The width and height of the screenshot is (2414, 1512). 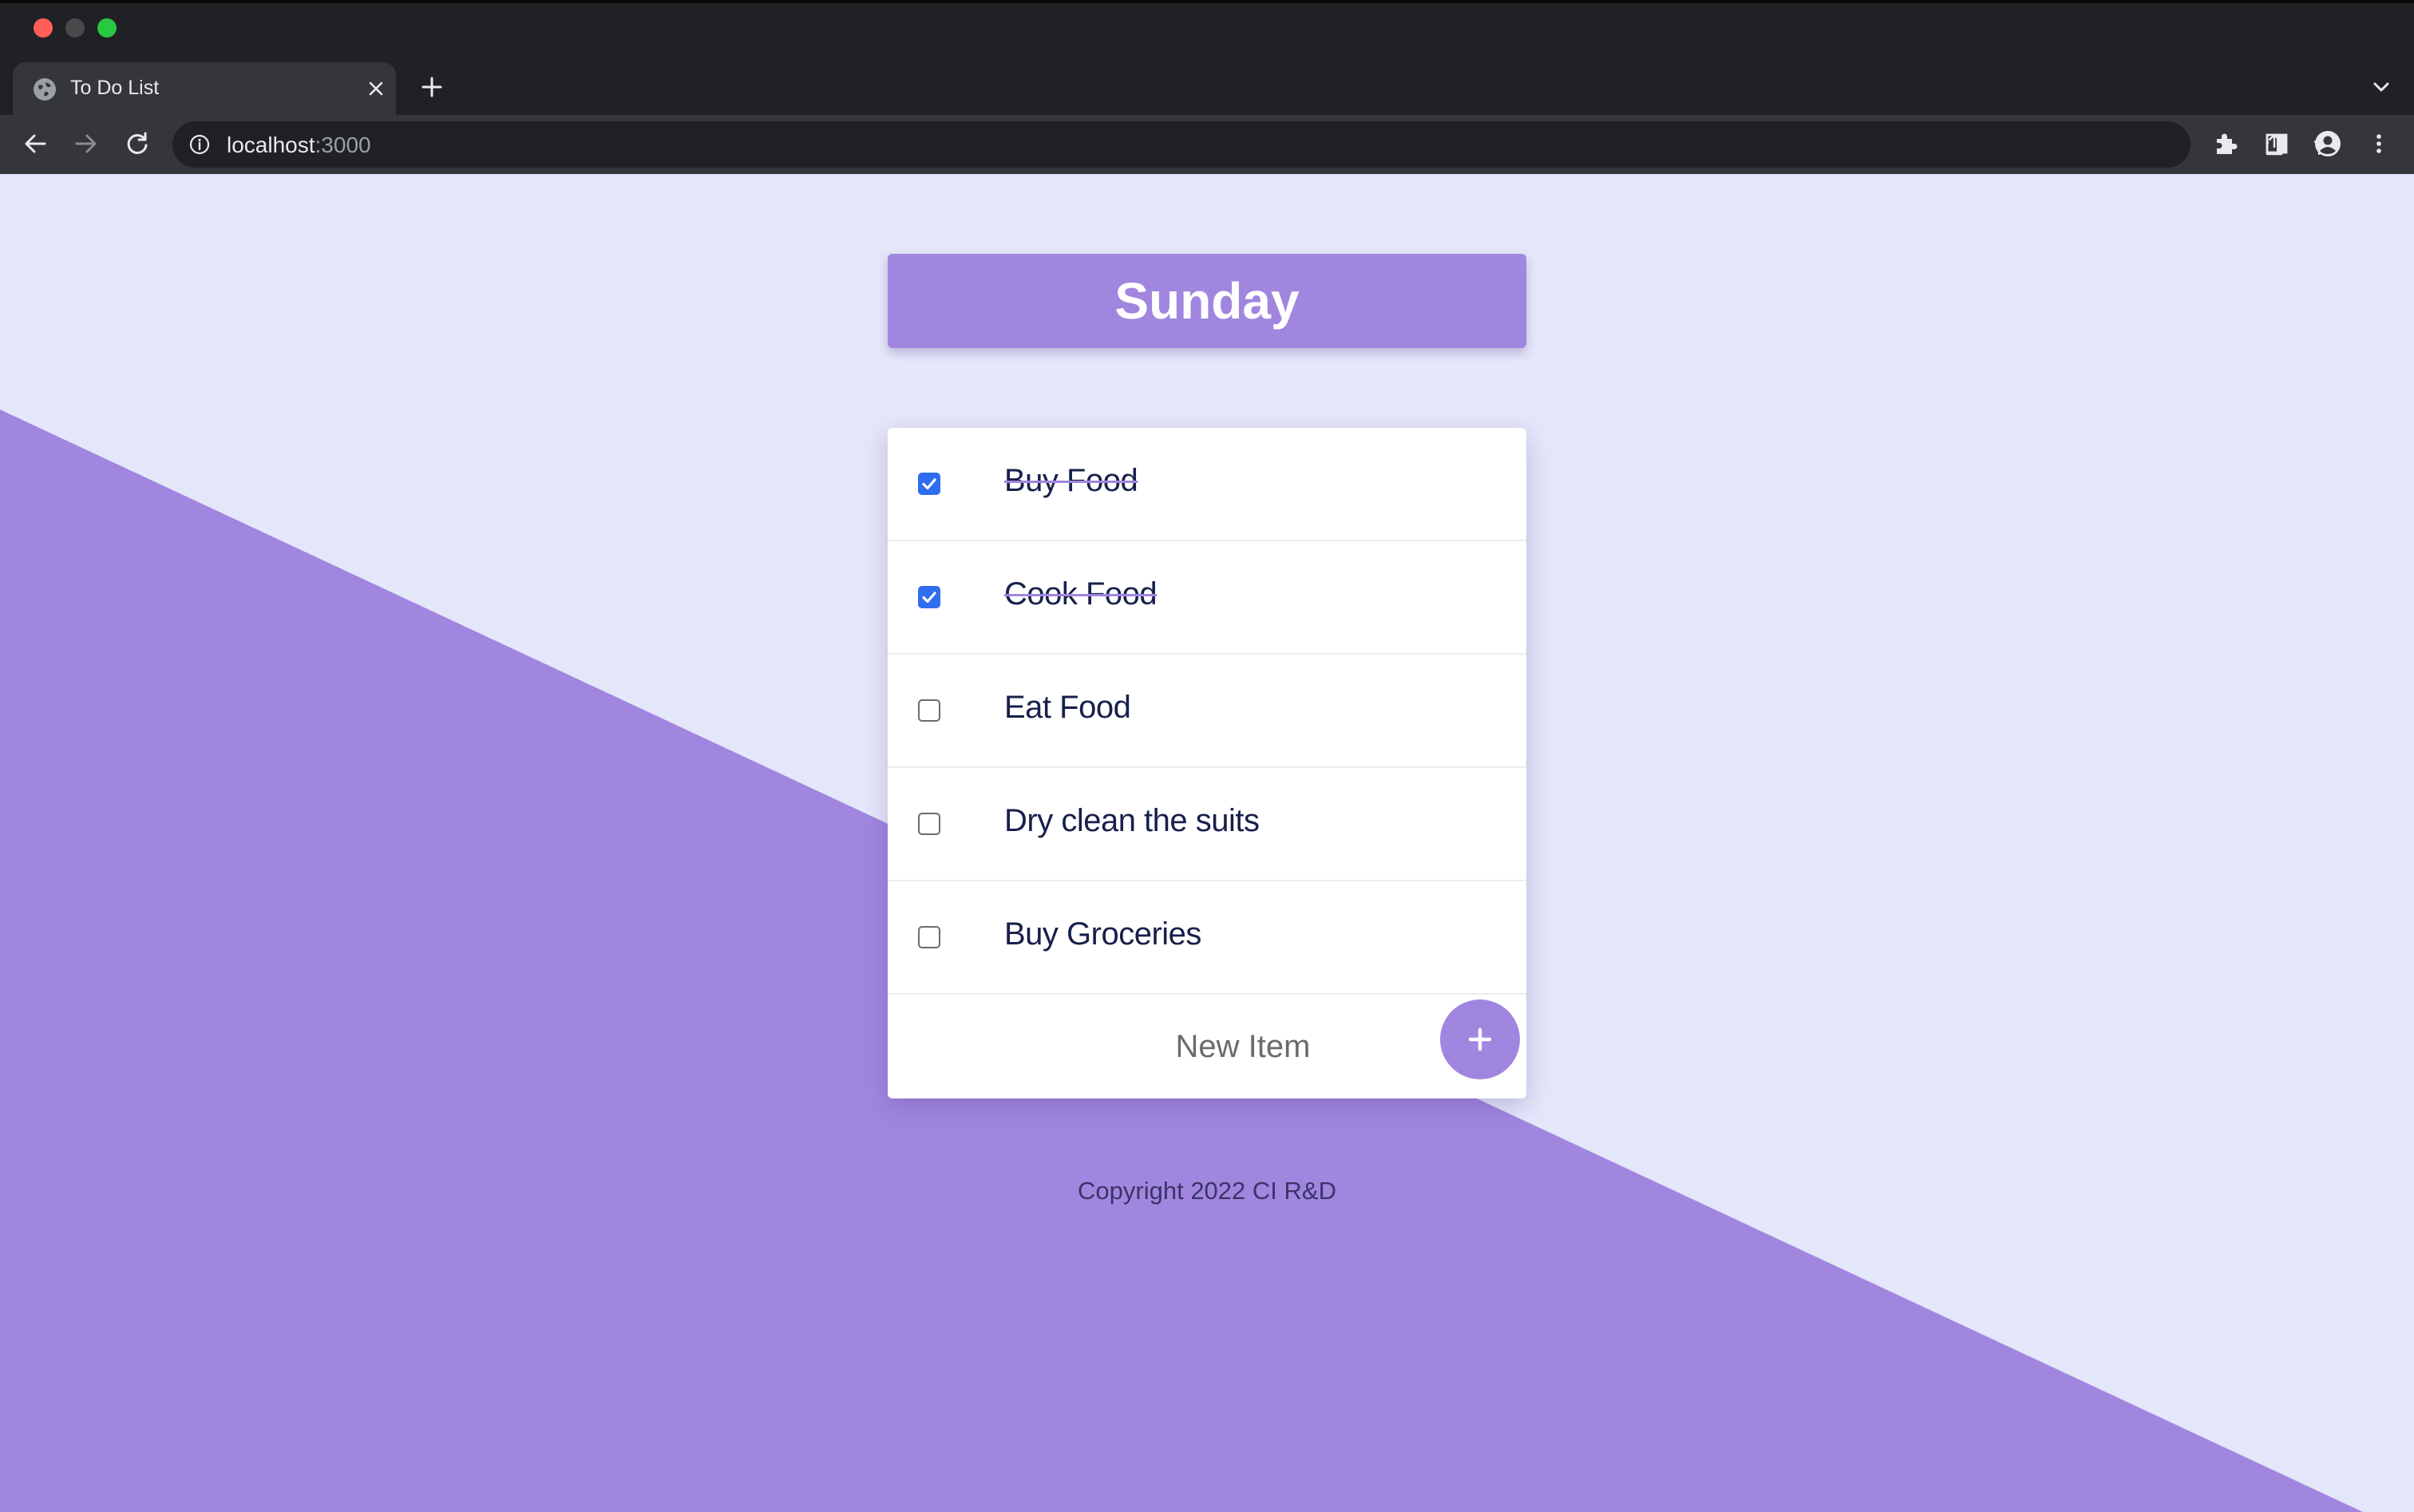 What do you see at coordinates (1081, 594) in the screenshot?
I see `item-label: Cook Food` at bounding box center [1081, 594].